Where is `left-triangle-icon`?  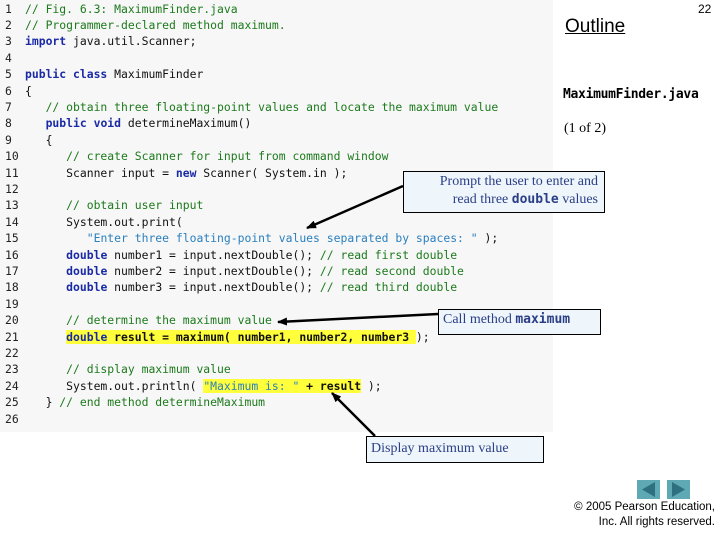 left-triangle-icon is located at coordinates (648, 489).